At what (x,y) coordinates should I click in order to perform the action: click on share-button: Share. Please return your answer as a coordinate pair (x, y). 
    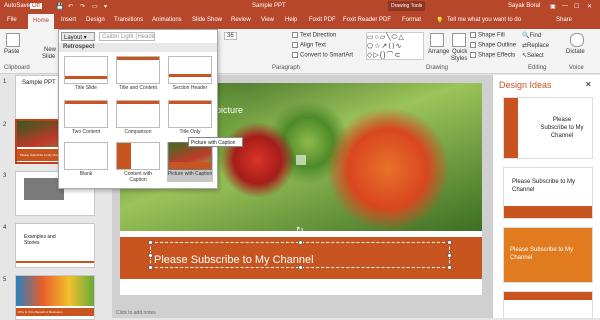
    Looking at the image, I should click on (564, 20).